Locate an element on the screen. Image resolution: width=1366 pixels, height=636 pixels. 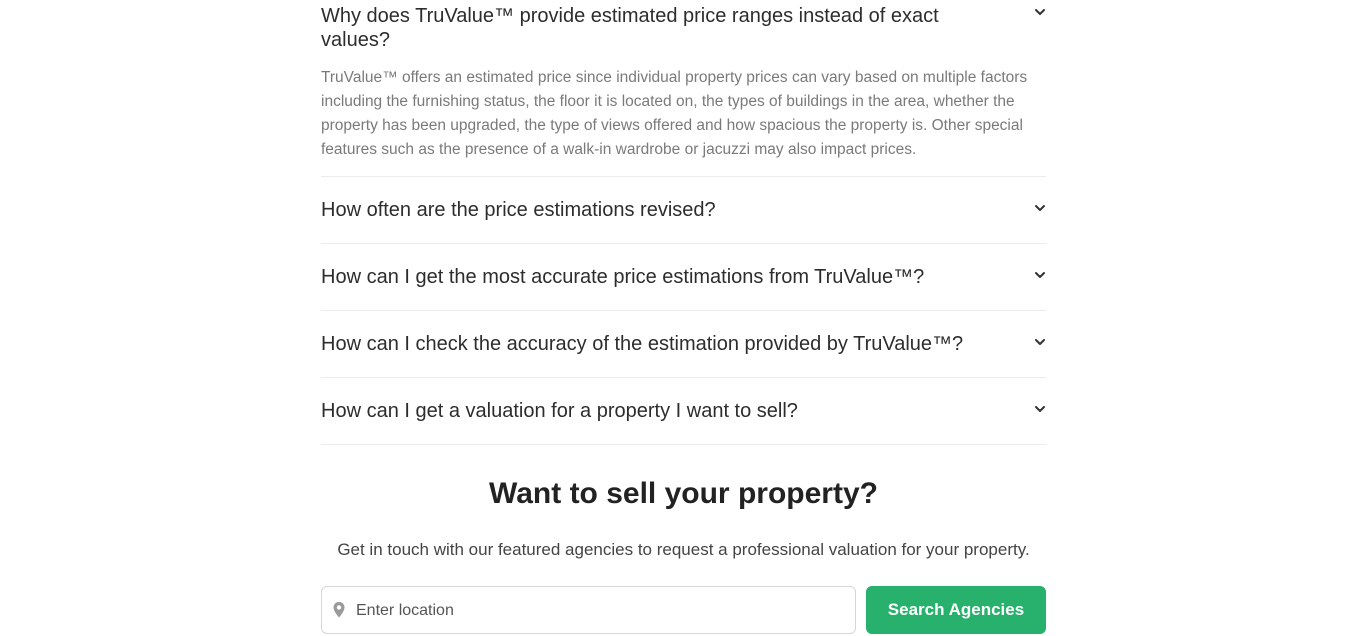
search-agencies-button: Search Agencies is located at coordinates (956, 610).